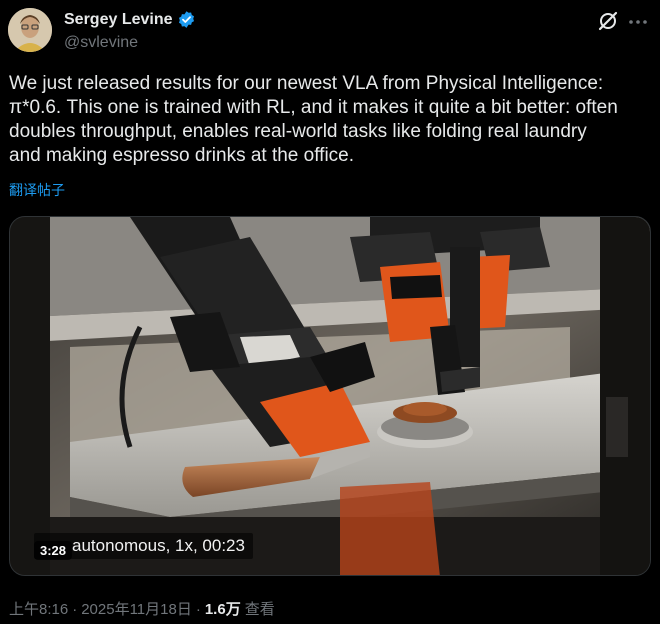 Image resolution: width=660 pixels, height=624 pixels. What do you see at coordinates (136, 608) in the screenshot?
I see `post-date: 2025年11月18日` at bounding box center [136, 608].